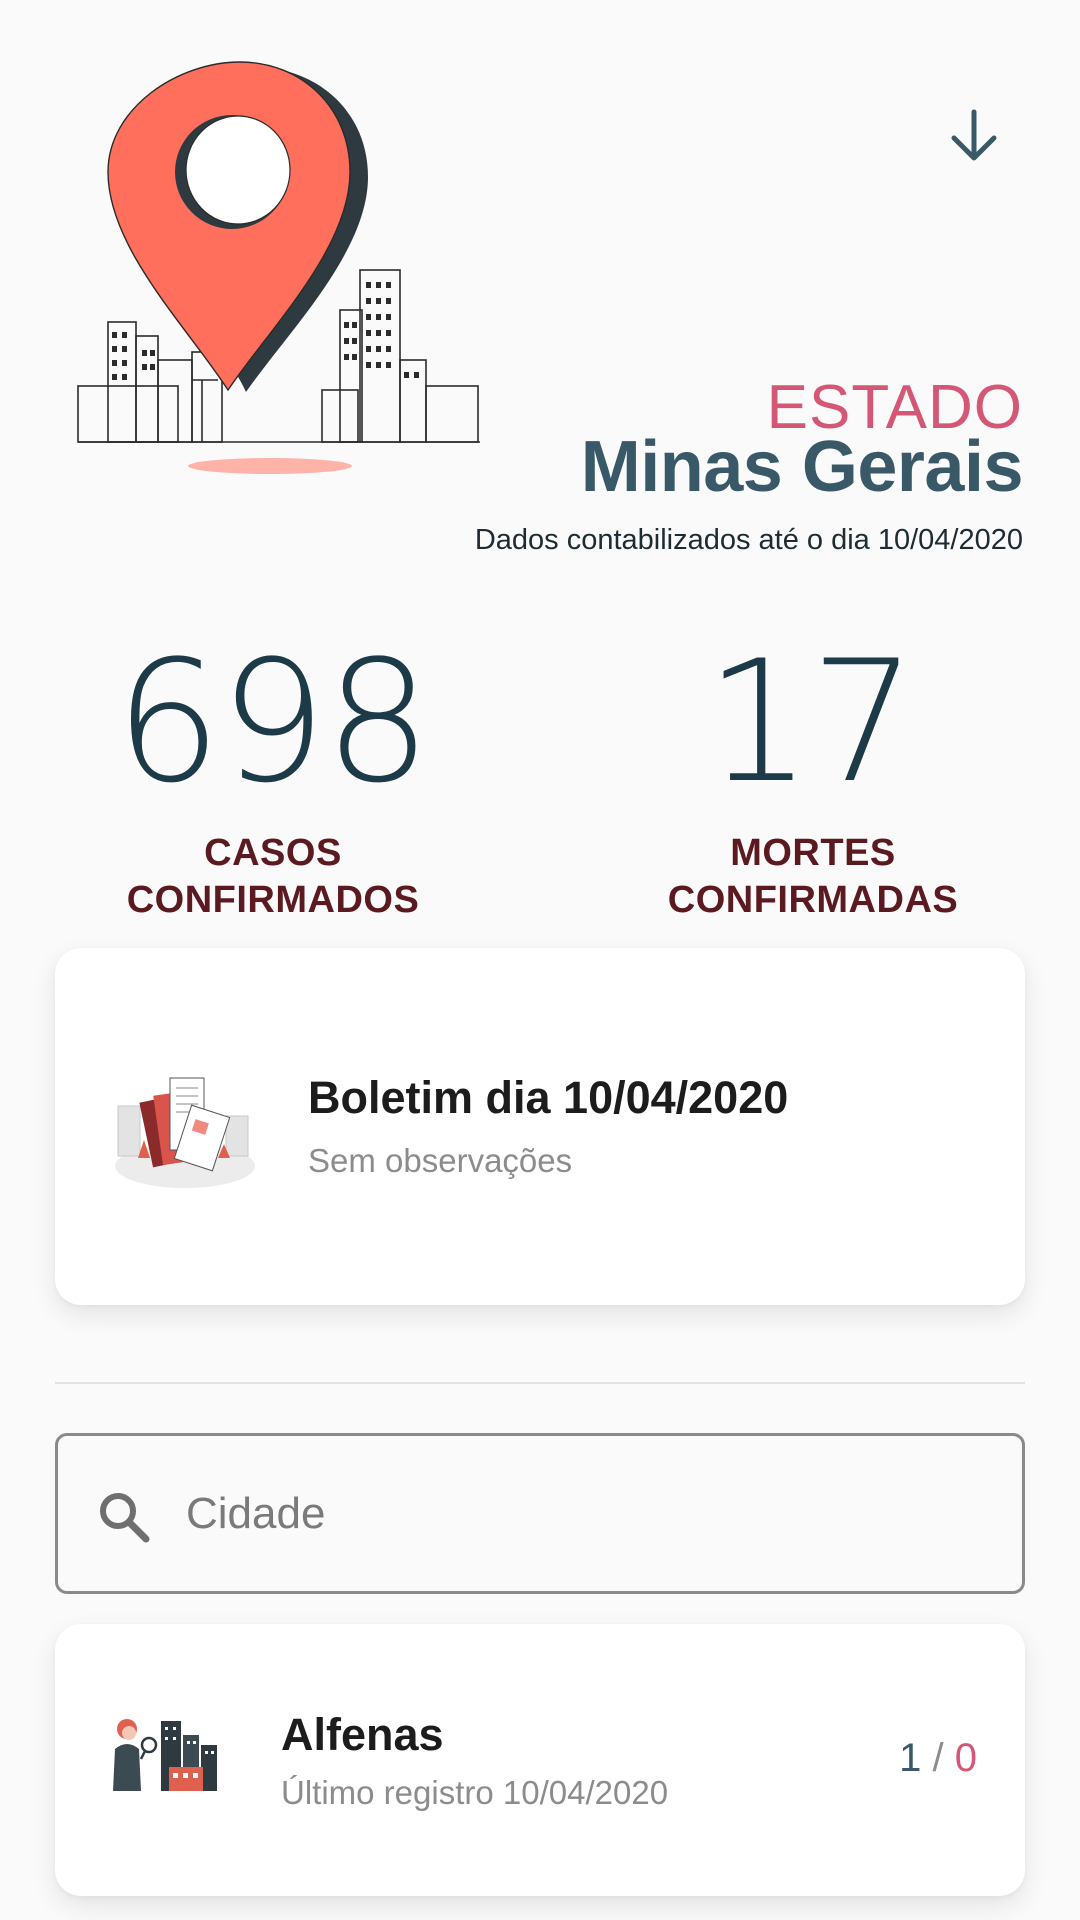 The height and width of the screenshot is (1920, 1080). I want to click on arrow-down-icon, so click(974, 135).